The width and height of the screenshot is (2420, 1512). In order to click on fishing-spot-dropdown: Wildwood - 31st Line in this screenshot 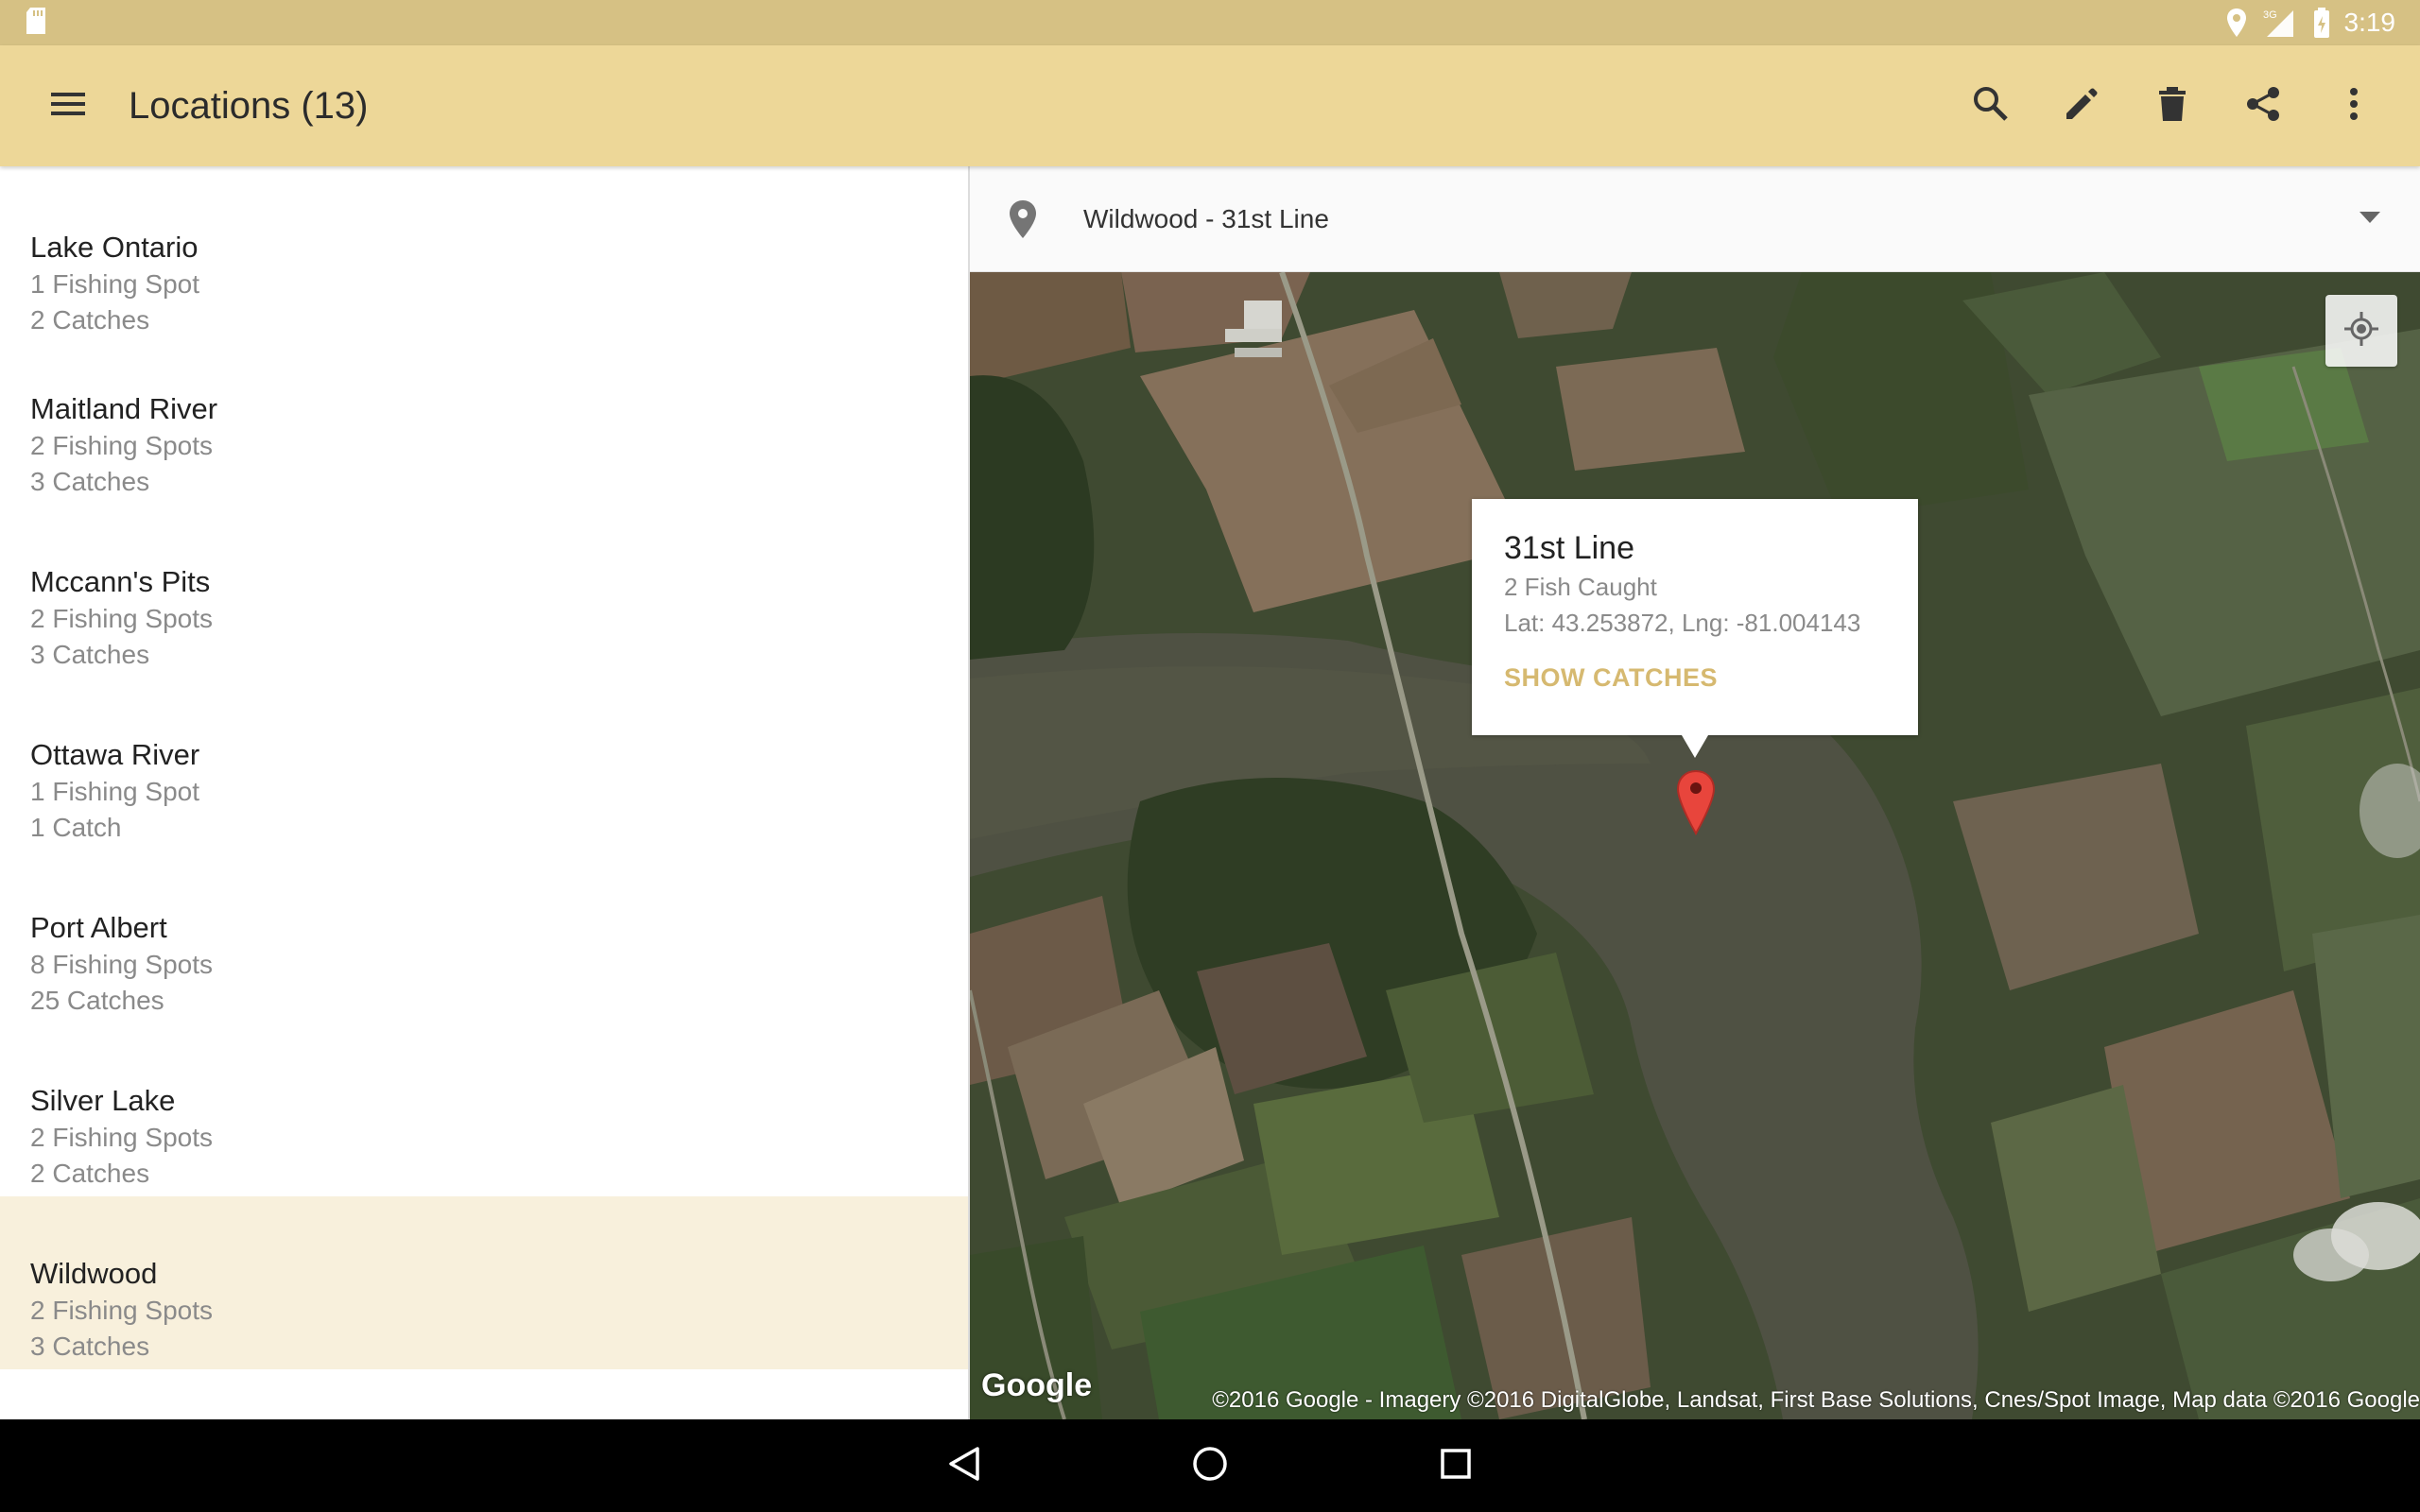, I will do `click(1695, 219)`.